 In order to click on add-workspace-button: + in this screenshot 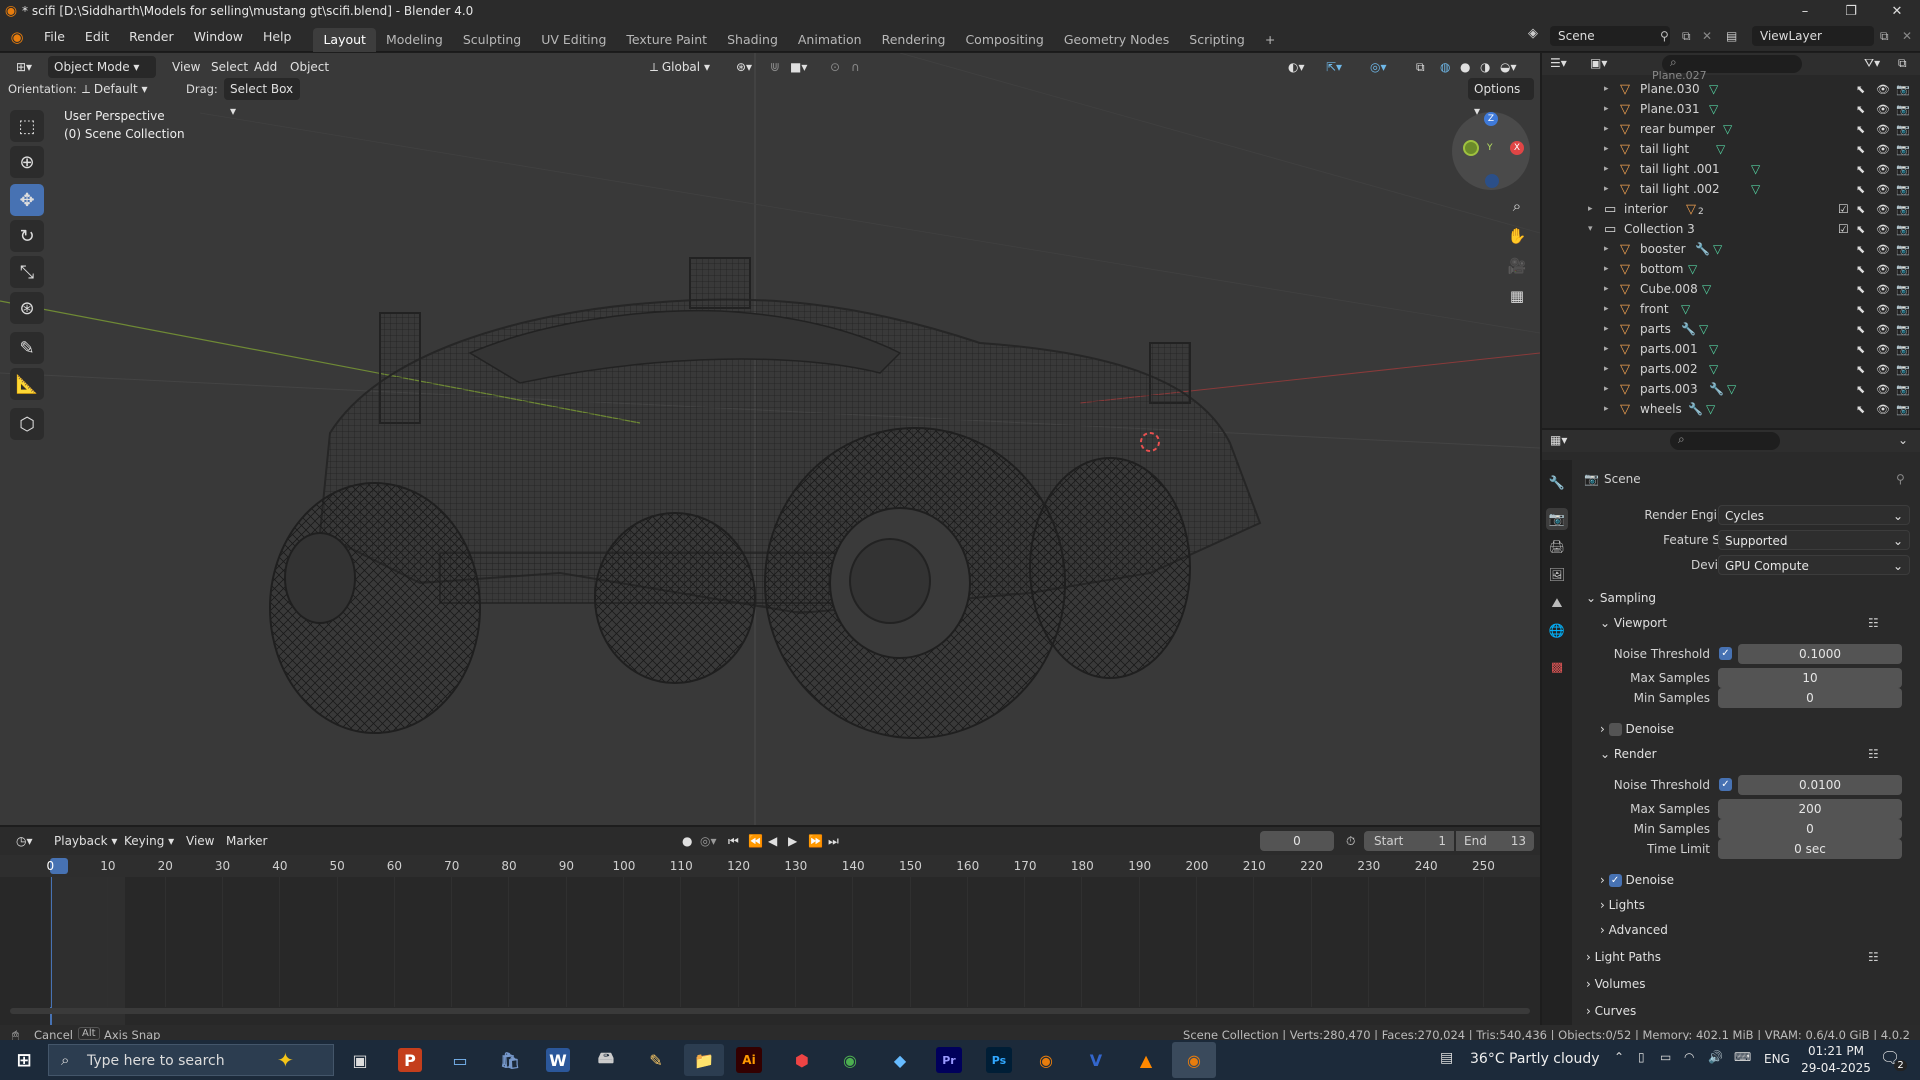, I will do `click(1270, 40)`.